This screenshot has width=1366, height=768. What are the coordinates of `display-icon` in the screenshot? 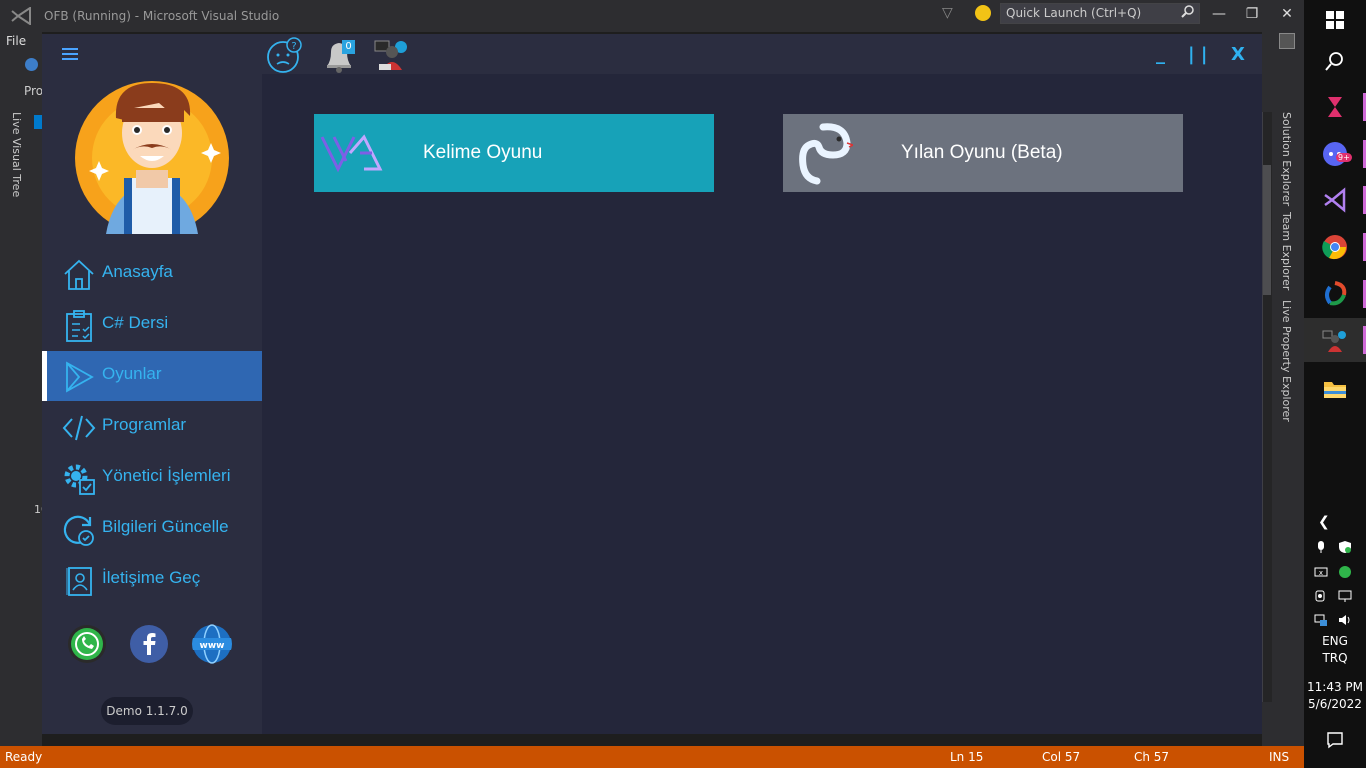 It's located at (1345, 596).